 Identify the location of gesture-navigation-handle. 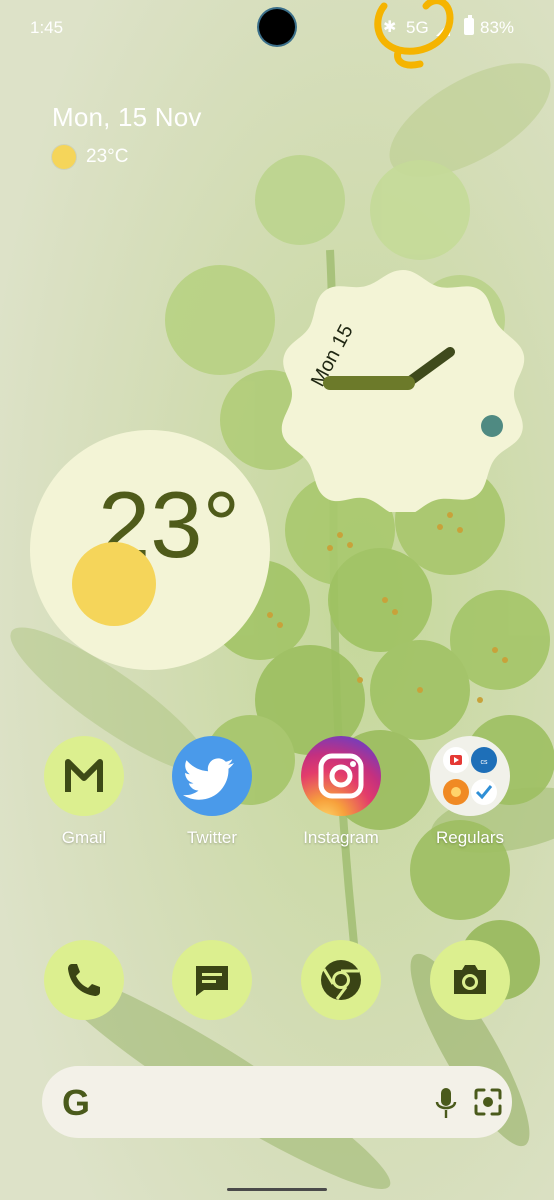
(277, 1189).